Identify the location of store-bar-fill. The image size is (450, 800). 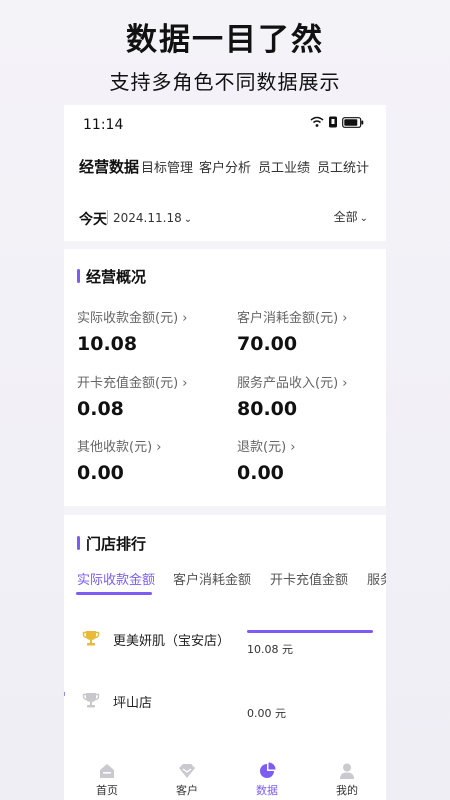
(310, 631).